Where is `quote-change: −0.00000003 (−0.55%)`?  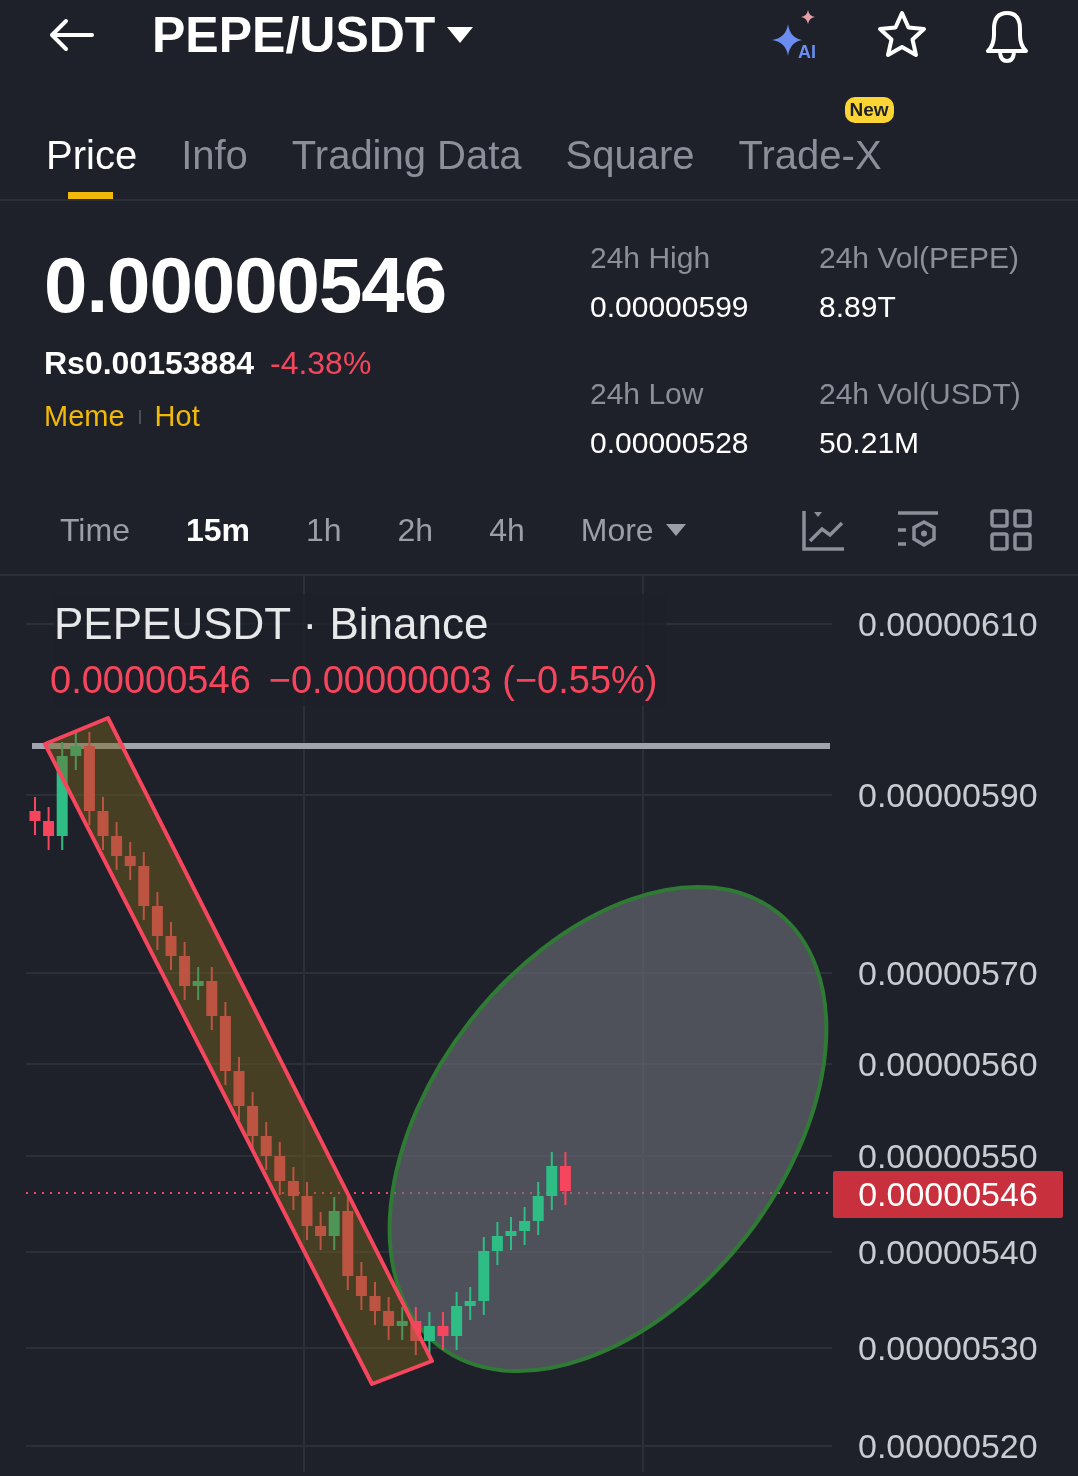
quote-change: −0.00000003 (−0.55%) is located at coordinates (463, 680).